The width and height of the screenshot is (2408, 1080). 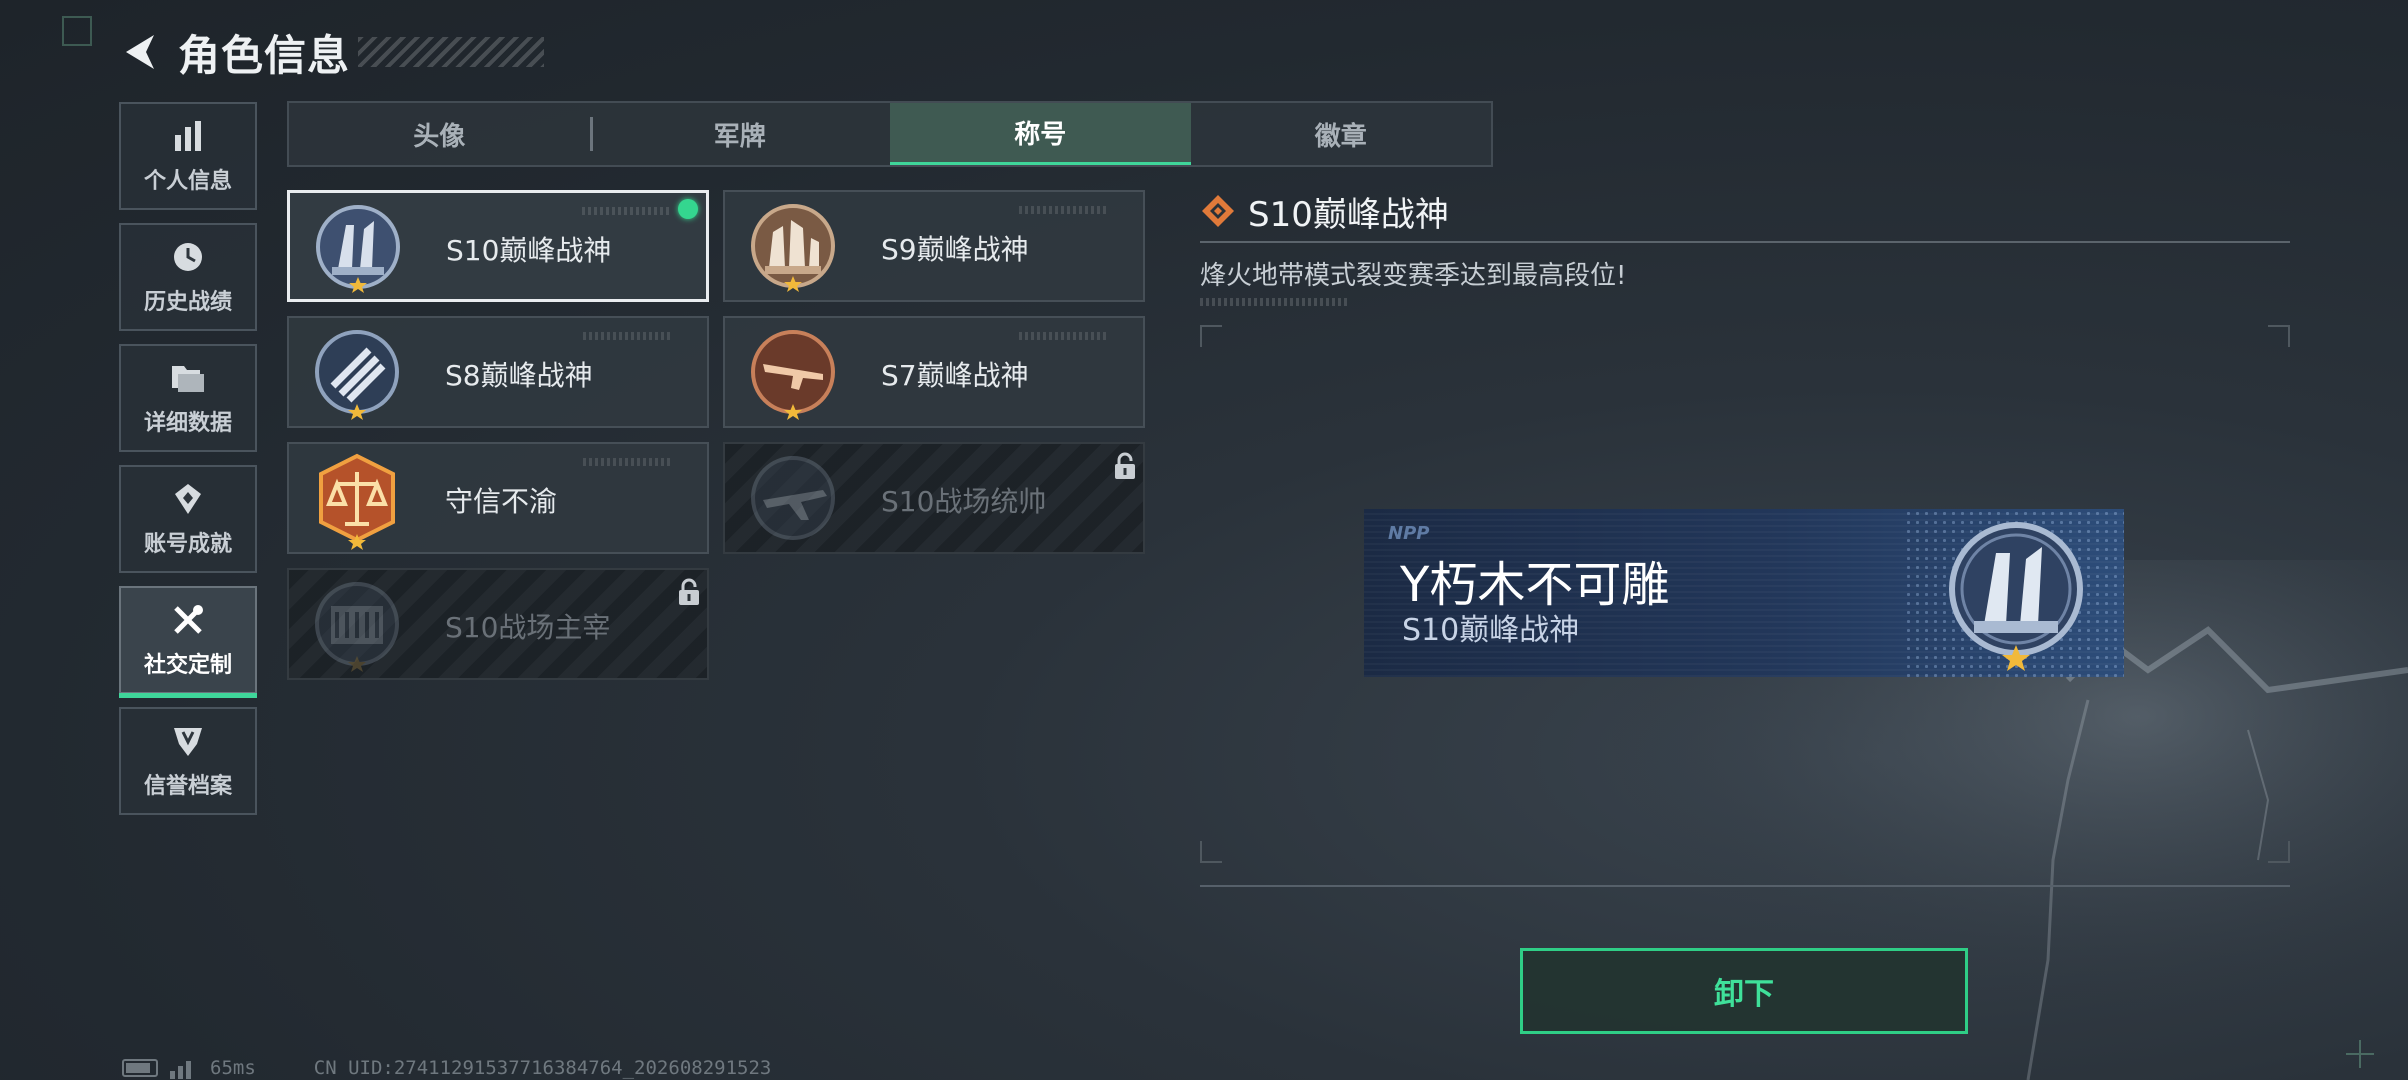 What do you see at coordinates (188, 519) in the screenshot?
I see `sidebar-item-achievements: 账号成就` at bounding box center [188, 519].